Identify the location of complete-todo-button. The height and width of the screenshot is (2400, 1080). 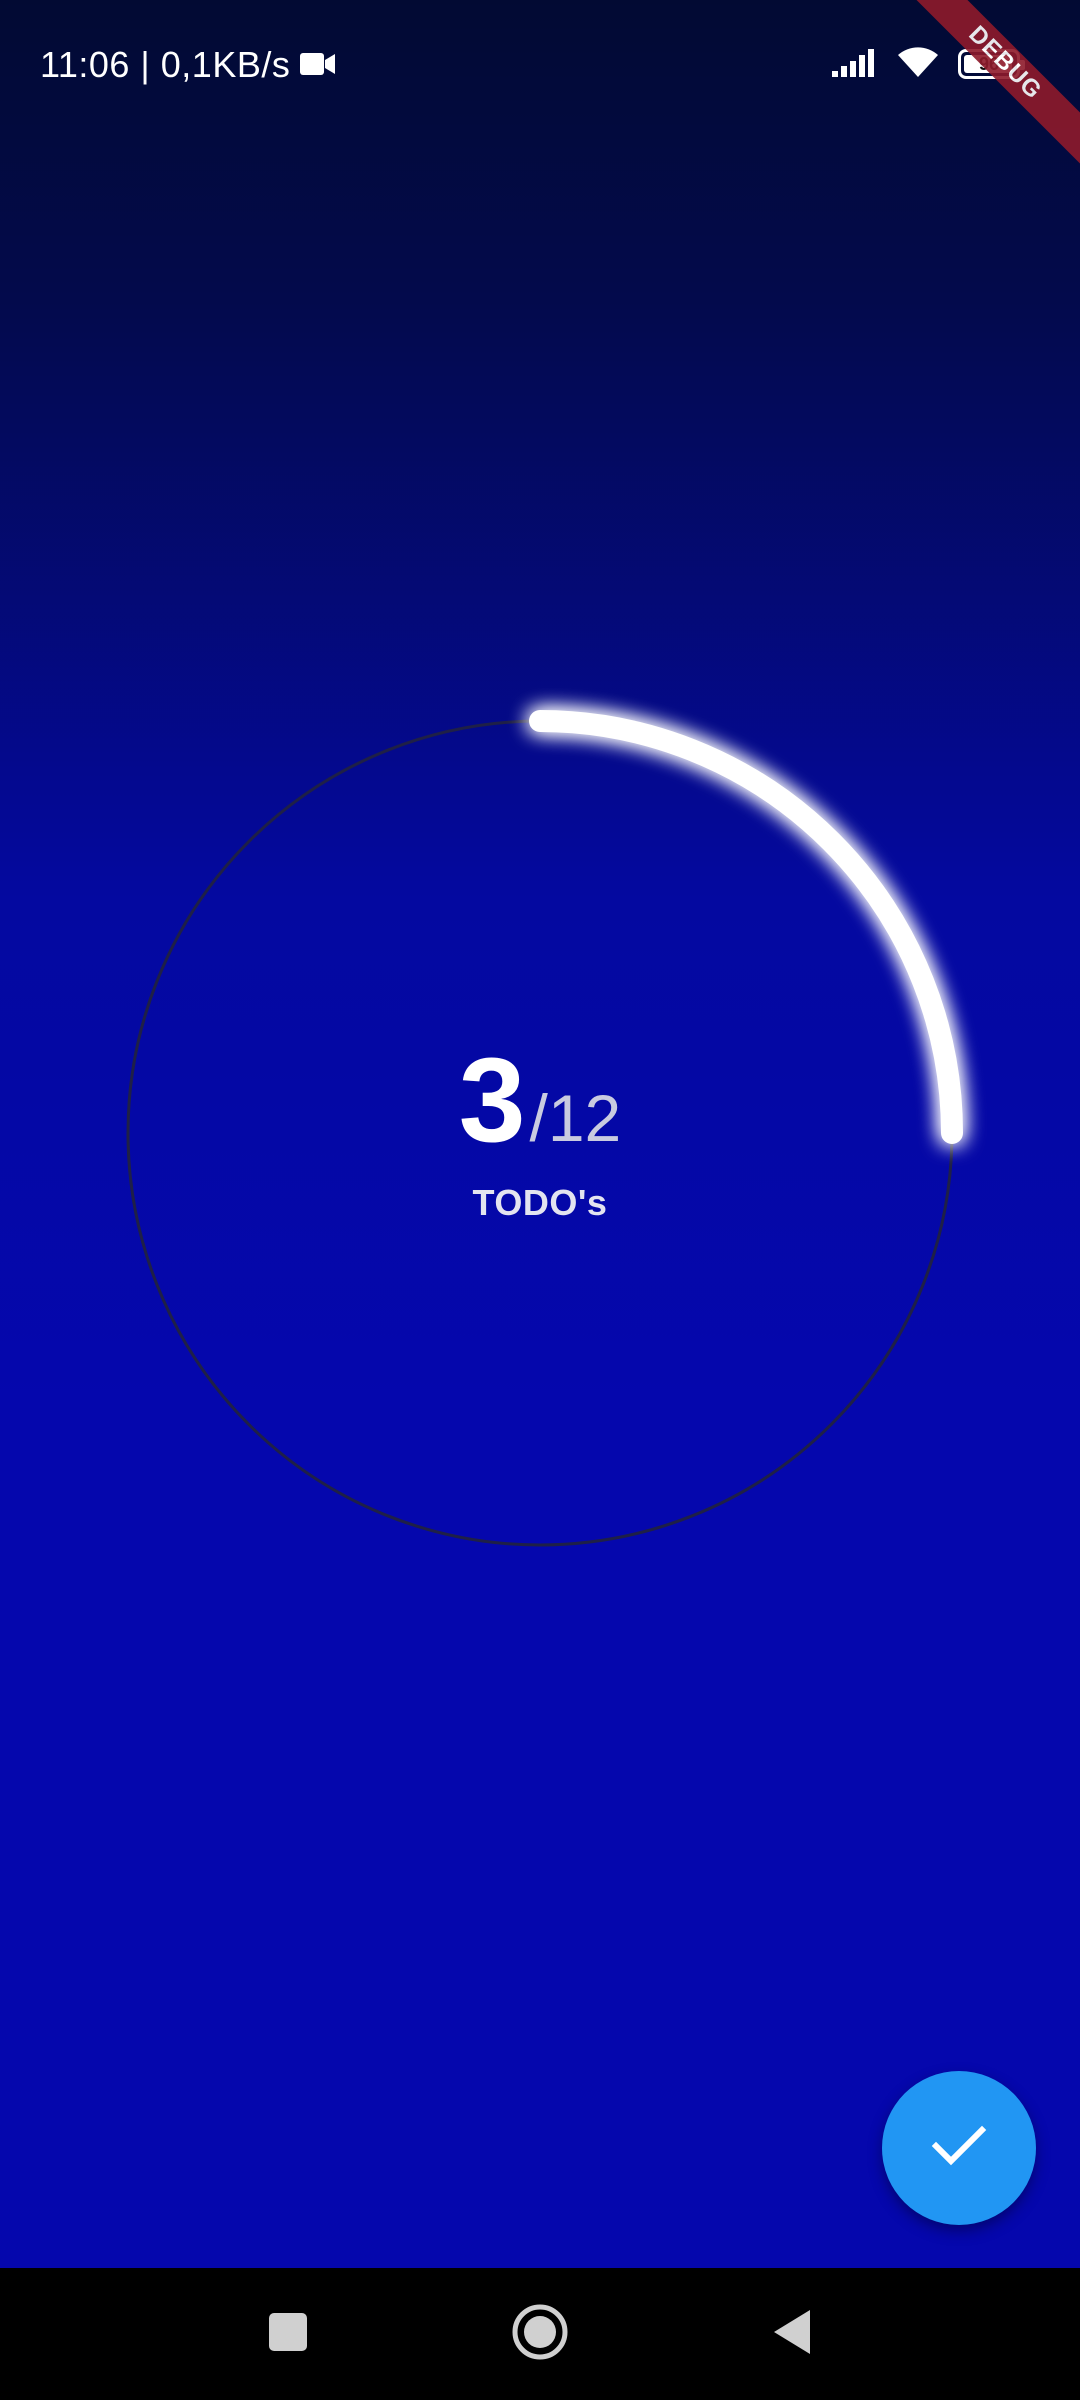
(959, 2148).